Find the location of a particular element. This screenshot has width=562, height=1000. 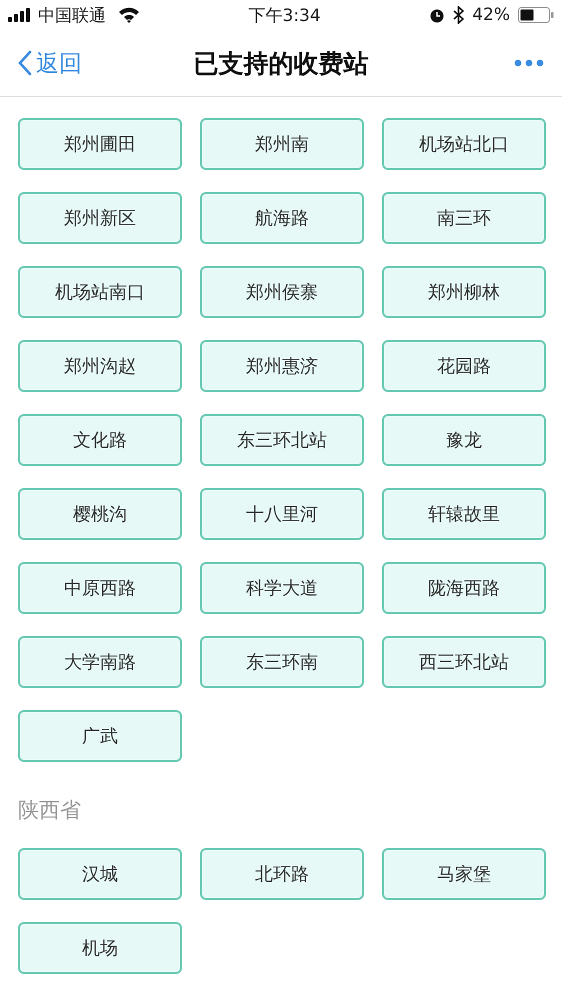

province-heading: 陕西省 is located at coordinates (49, 810).